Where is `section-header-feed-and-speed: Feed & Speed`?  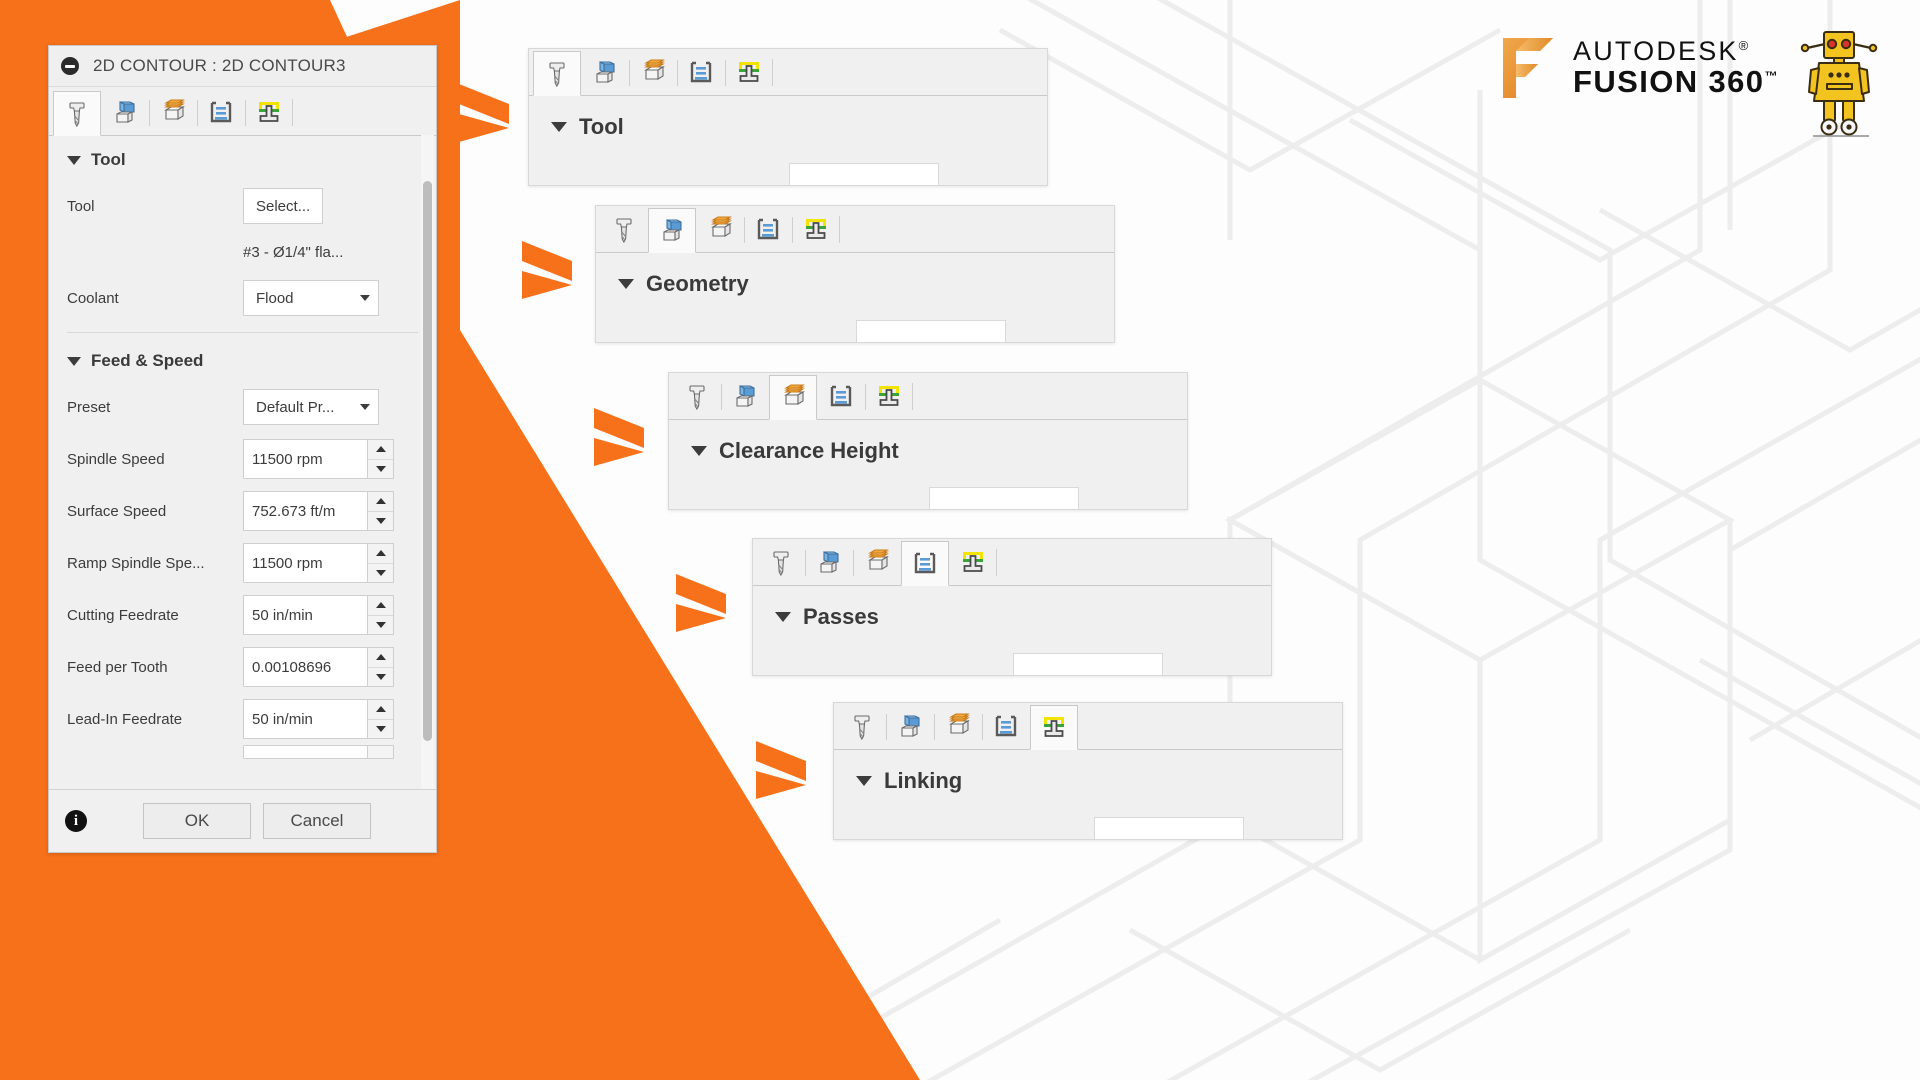 section-header-feed-and-speed: Feed & Speed is located at coordinates (242, 359).